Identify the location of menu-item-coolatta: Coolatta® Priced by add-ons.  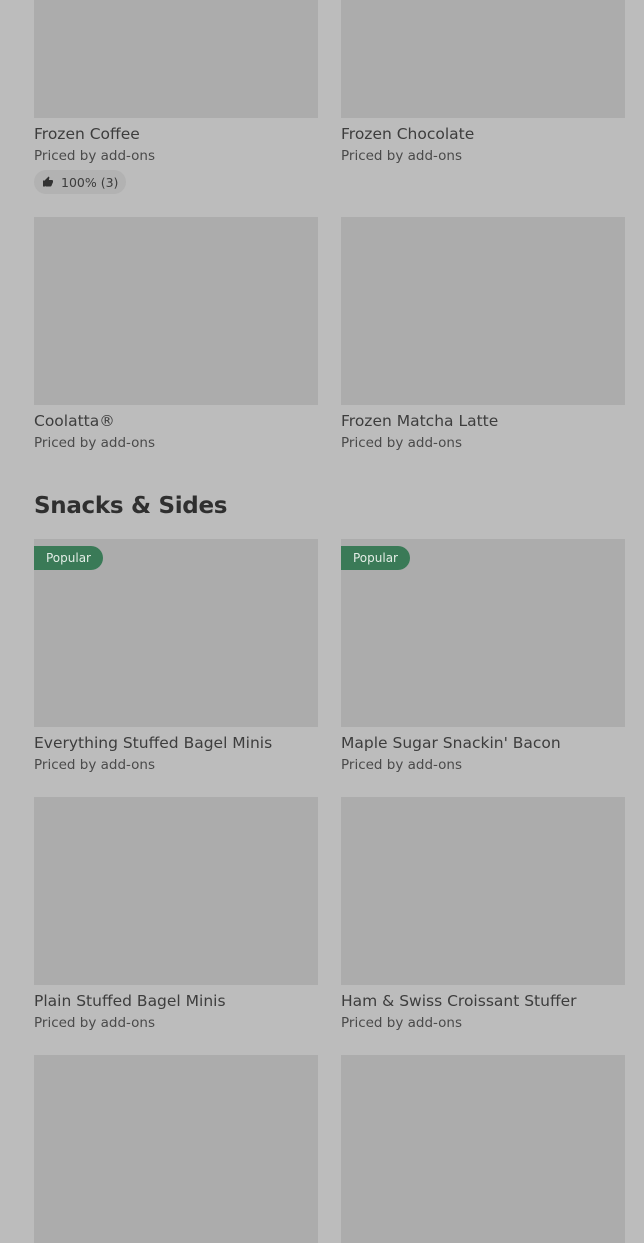
(176, 335).